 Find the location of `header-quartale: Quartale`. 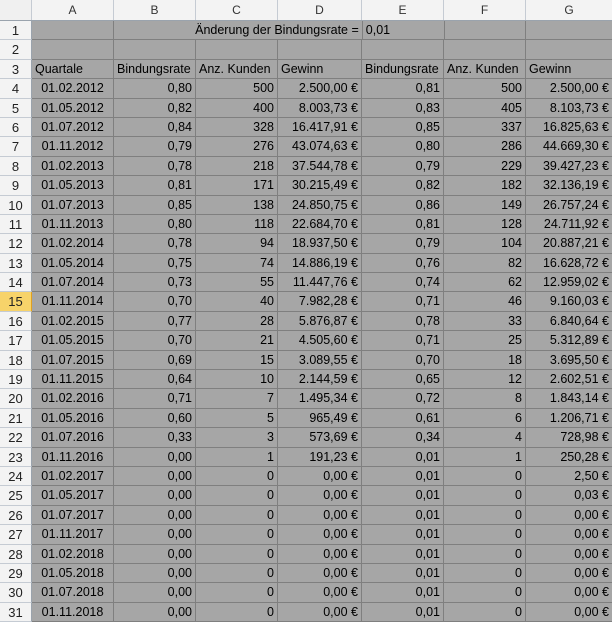

header-quartale: Quartale is located at coordinates (73, 69).